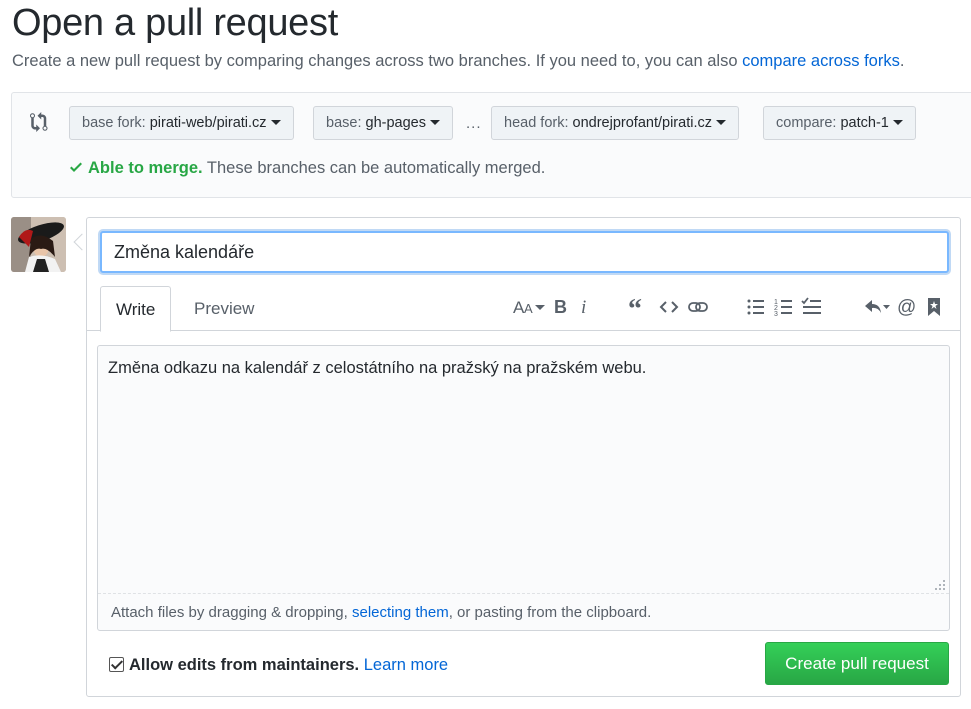 Image resolution: width=971 pixels, height=709 pixels. Describe the element at coordinates (864, 123) in the screenshot. I see `compare-value: patch-1` at that location.